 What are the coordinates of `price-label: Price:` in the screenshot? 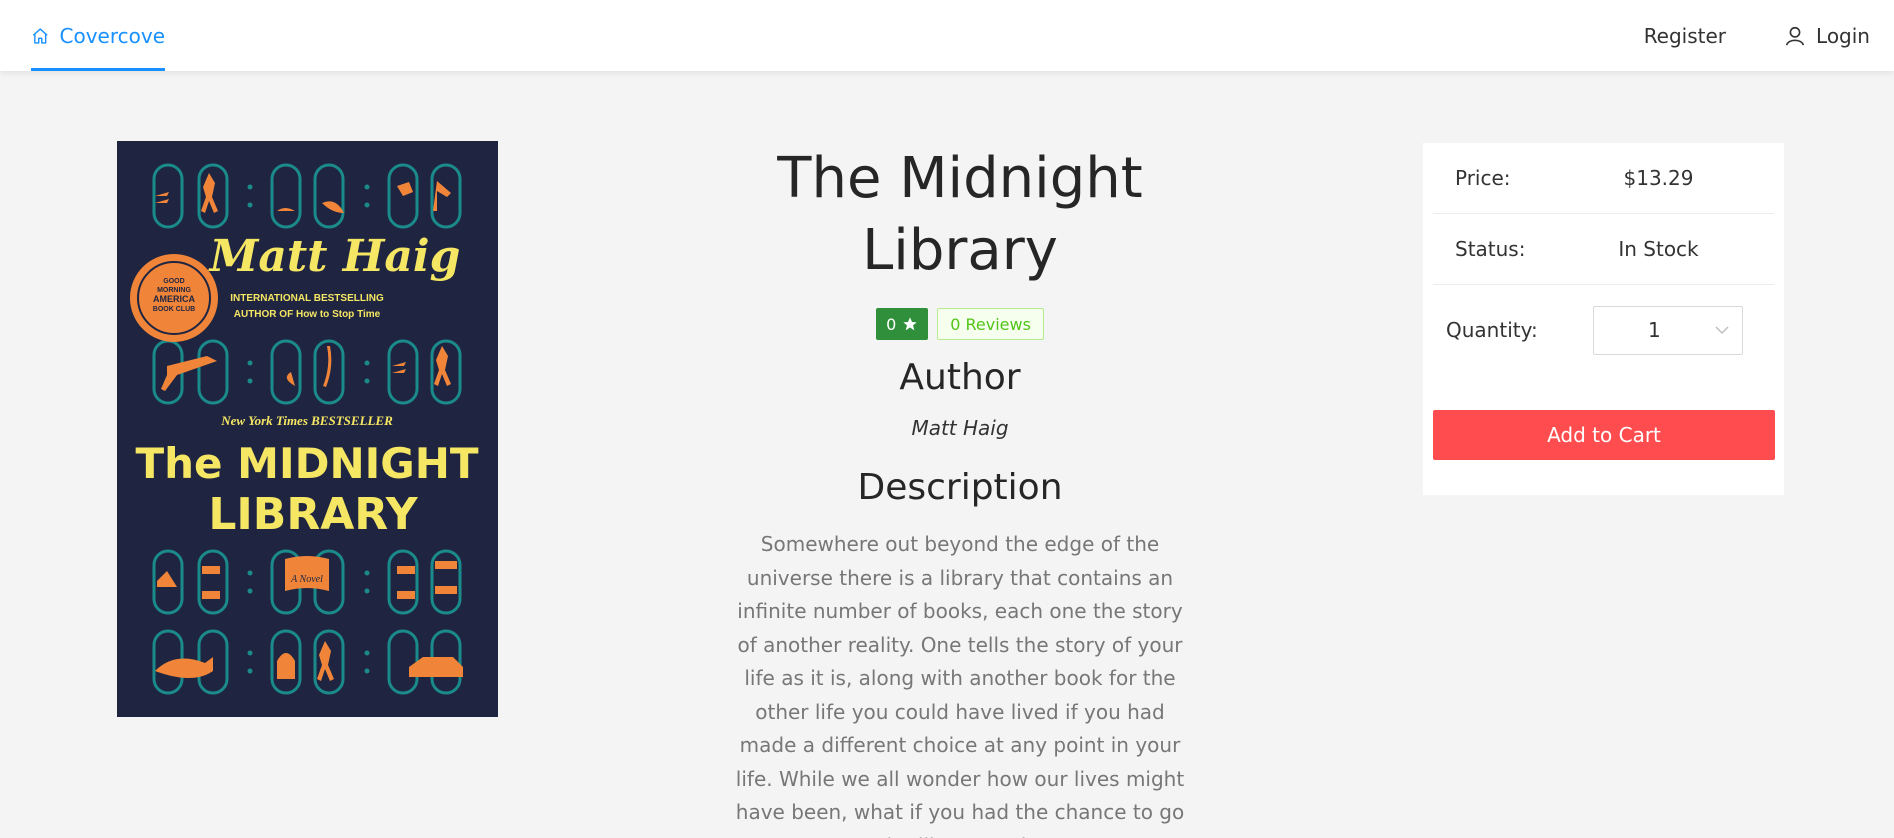 It's located at (1483, 178).